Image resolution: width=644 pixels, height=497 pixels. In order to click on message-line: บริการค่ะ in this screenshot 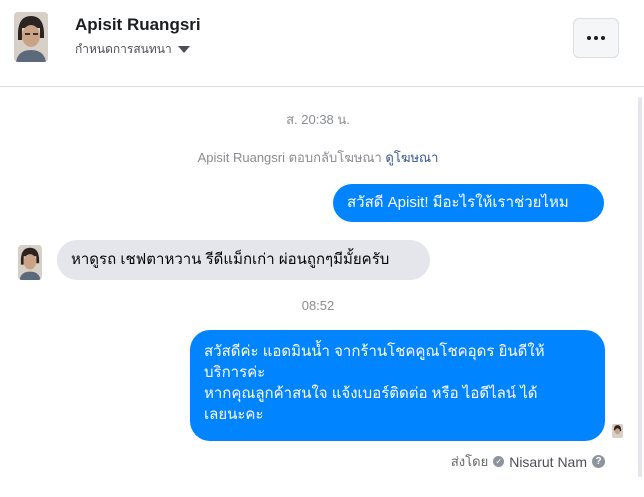, I will do `click(235, 372)`.